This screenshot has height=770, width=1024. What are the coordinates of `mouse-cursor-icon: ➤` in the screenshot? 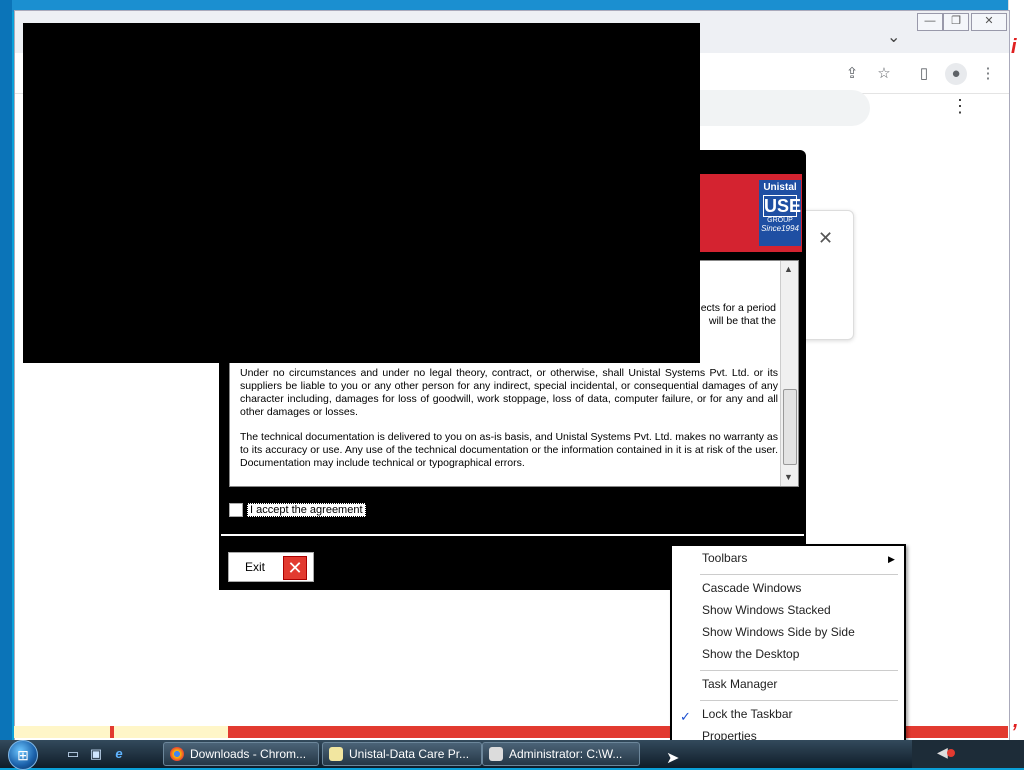 It's located at (673, 758).